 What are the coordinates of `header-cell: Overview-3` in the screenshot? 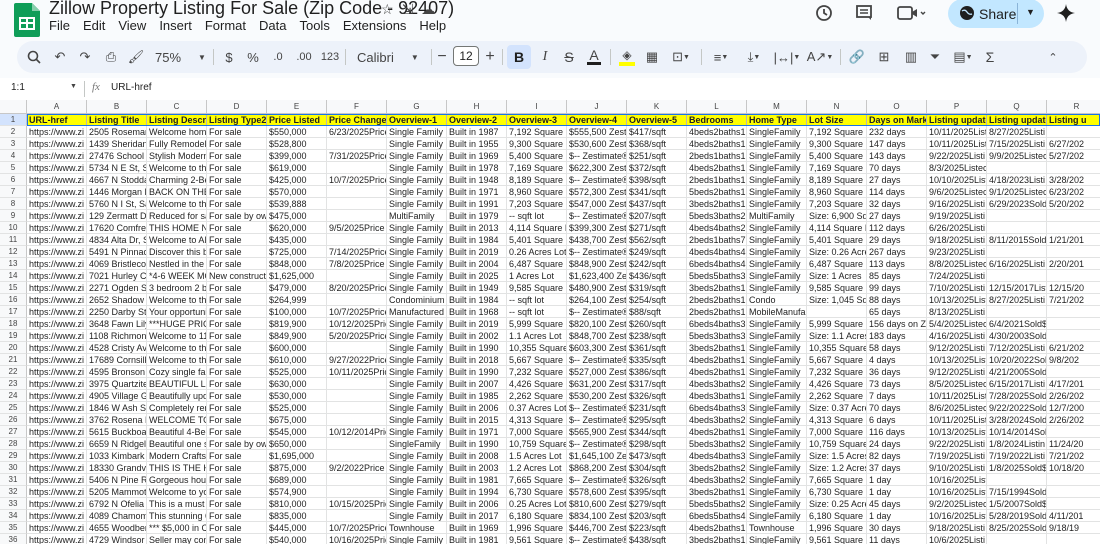 It's located at (537, 120).